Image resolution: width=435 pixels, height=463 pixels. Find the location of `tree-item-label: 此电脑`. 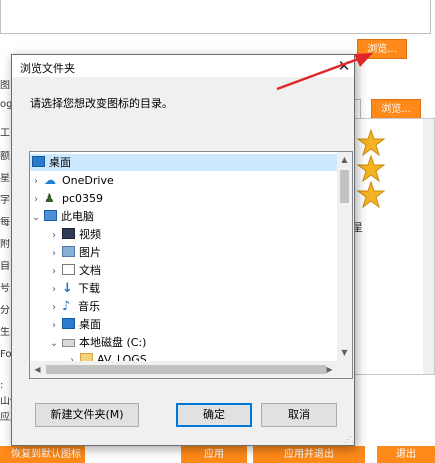

tree-item-label: 此电脑 is located at coordinates (77, 216).